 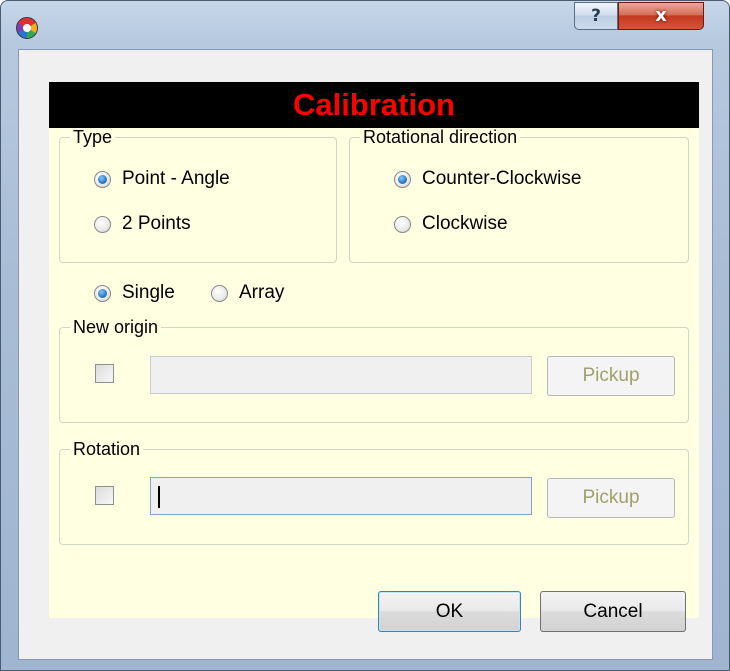 What do you see at coordinates (661, 16) in the screenshot?
I see `close-button: x` at bounding box center [661, 16].